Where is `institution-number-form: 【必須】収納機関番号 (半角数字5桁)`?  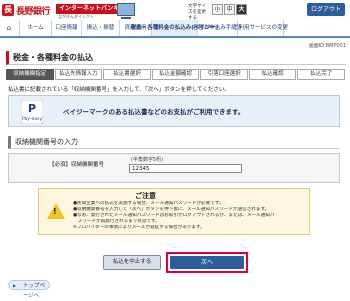 institution-number-form: 【必須】収納機関番号 (半角数字5桁) is located at coordinates (174, 168).